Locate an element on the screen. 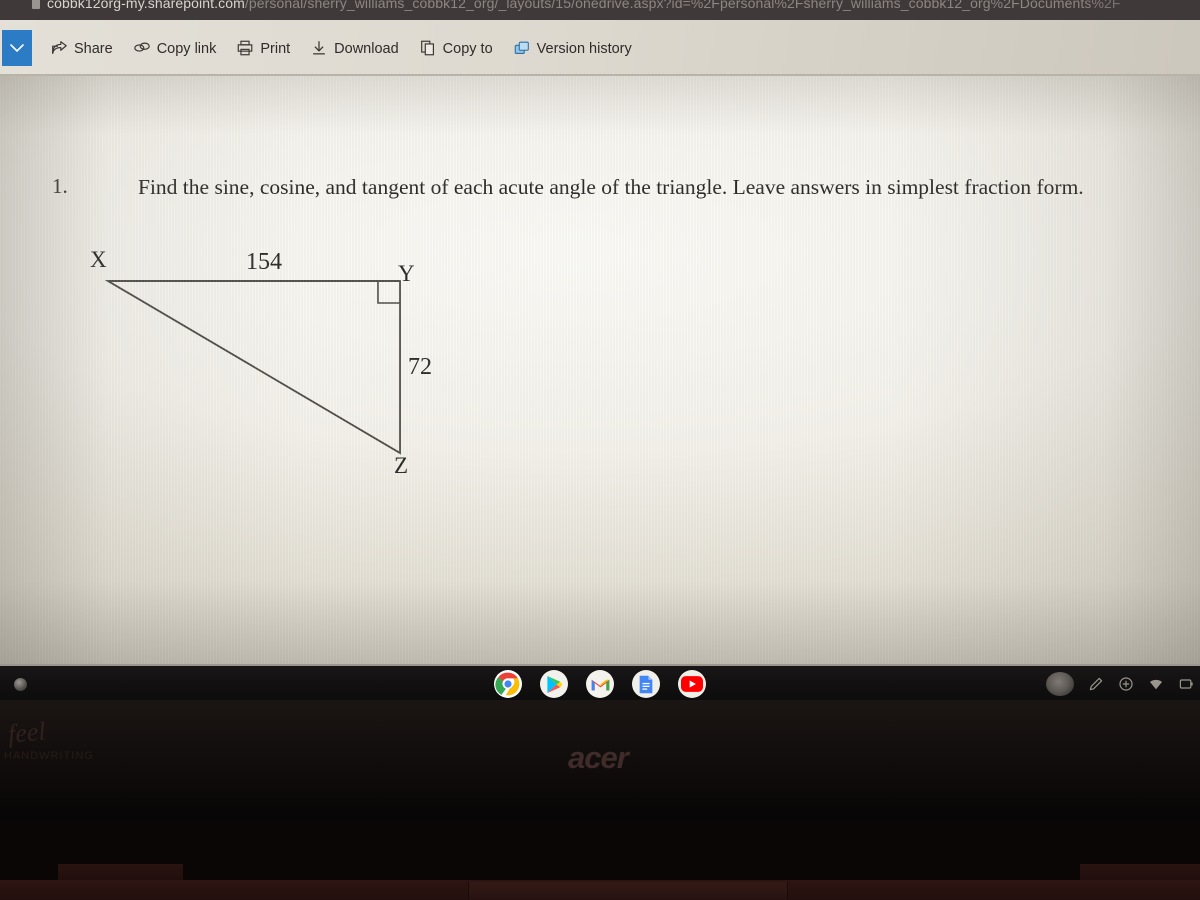 This screenshot has width=1200, height=900. battery-icon is located at coordinates (1186, 684).